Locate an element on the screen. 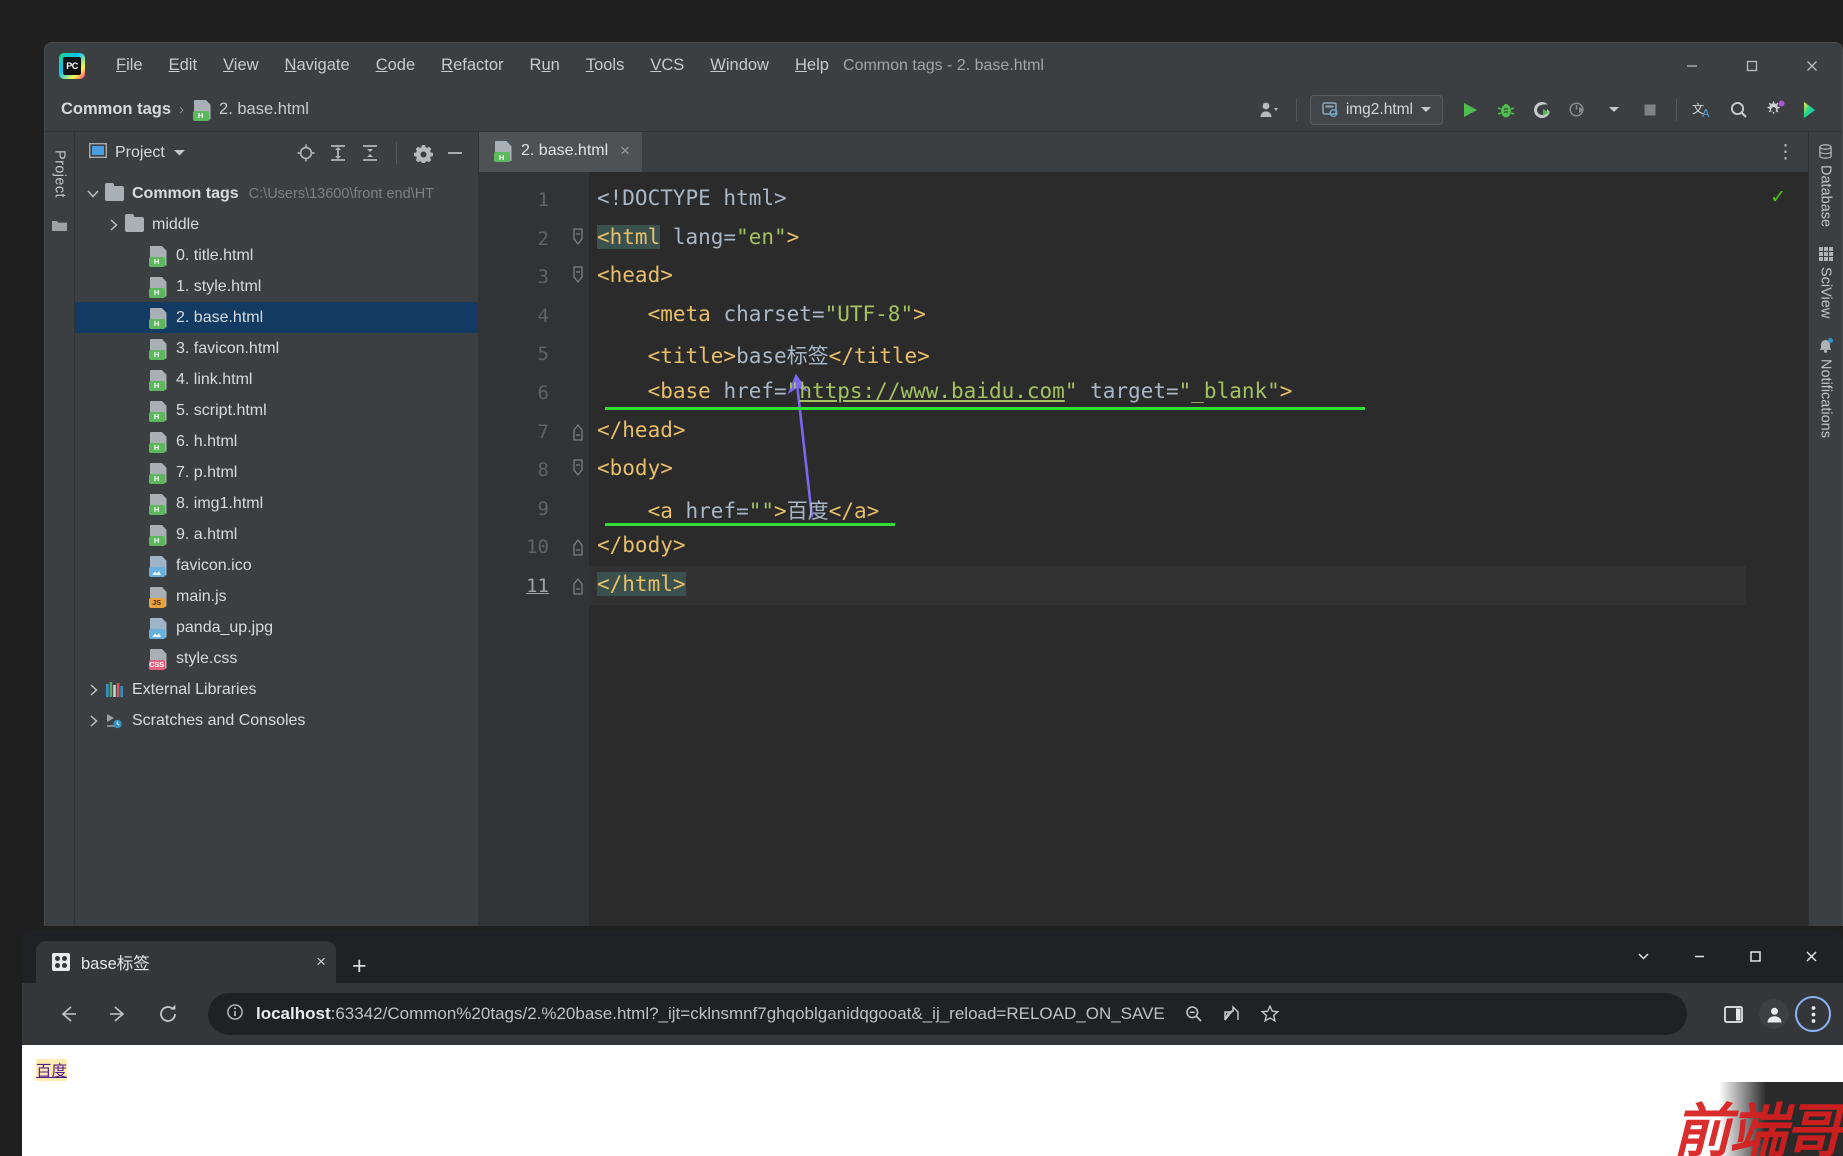 Image resolution: width=1843 pixels, height=1156 pixels. tree-item: H 6. h.html is located at coordinates (276, 441).